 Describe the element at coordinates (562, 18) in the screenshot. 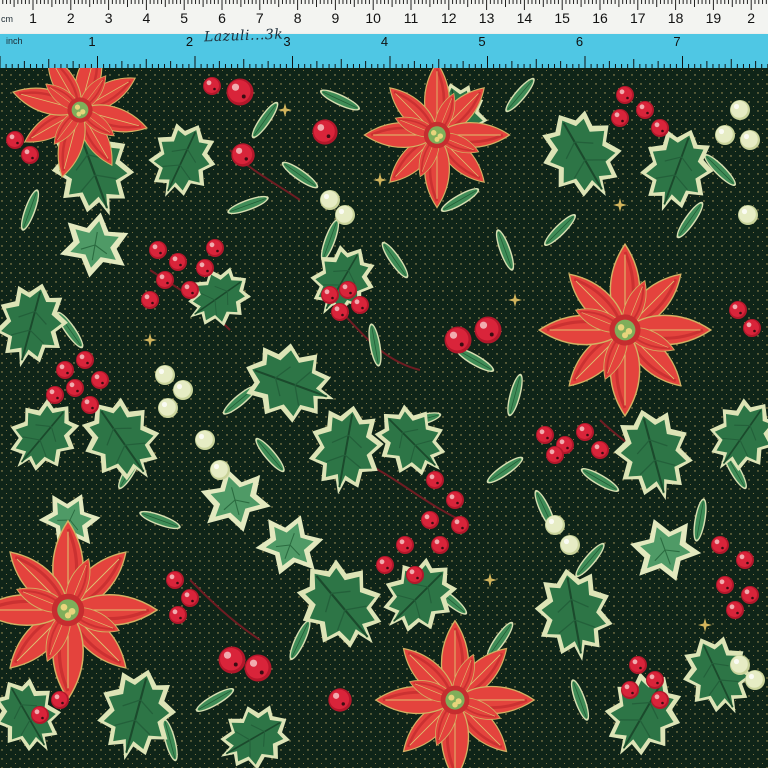

I see `cm-number: 15` at that location.